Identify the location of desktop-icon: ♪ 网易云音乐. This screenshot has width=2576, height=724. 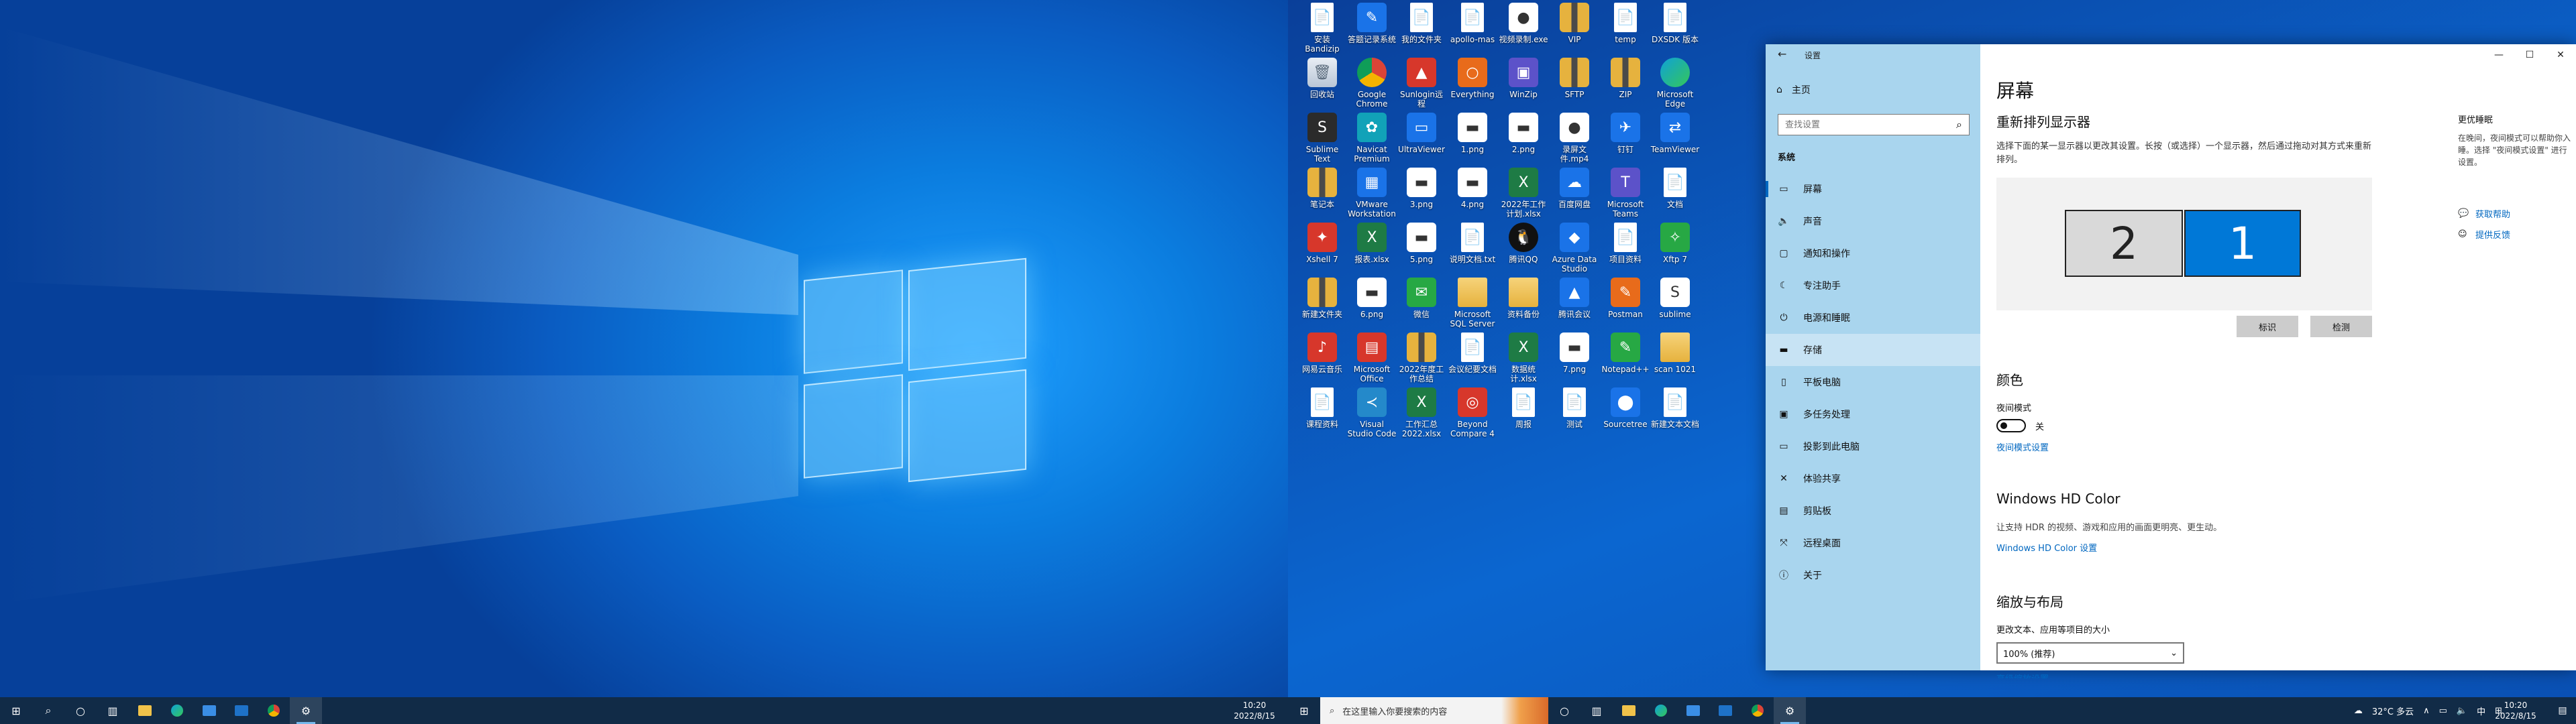
(1322, 358).